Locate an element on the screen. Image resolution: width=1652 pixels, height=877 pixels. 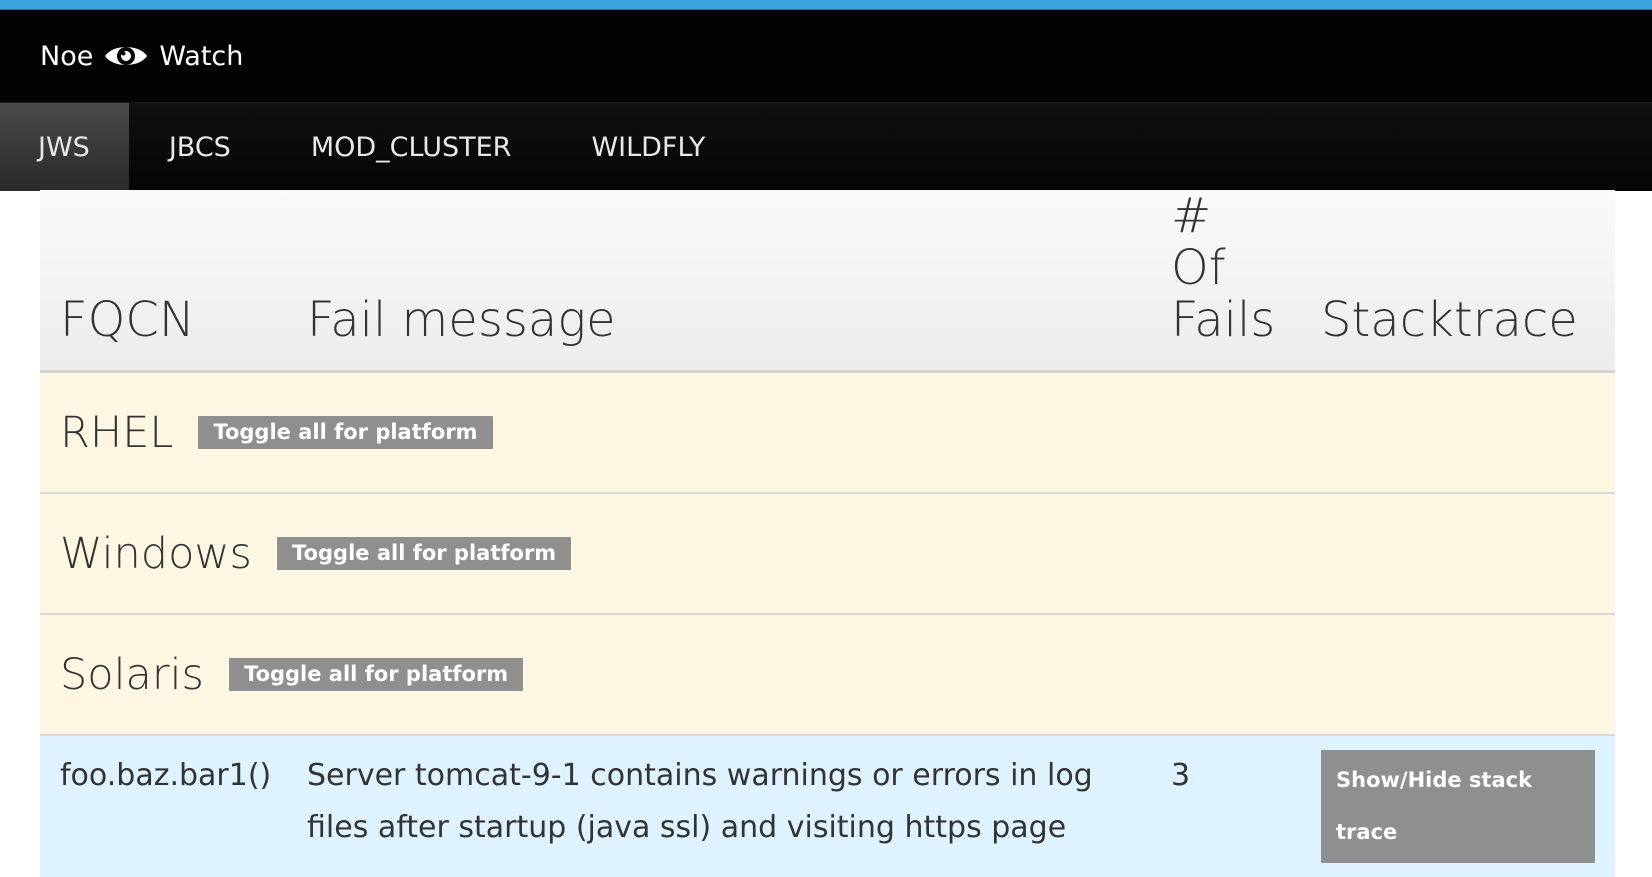
nav-tab-jws: JWS is located at coordinates (64, 147).